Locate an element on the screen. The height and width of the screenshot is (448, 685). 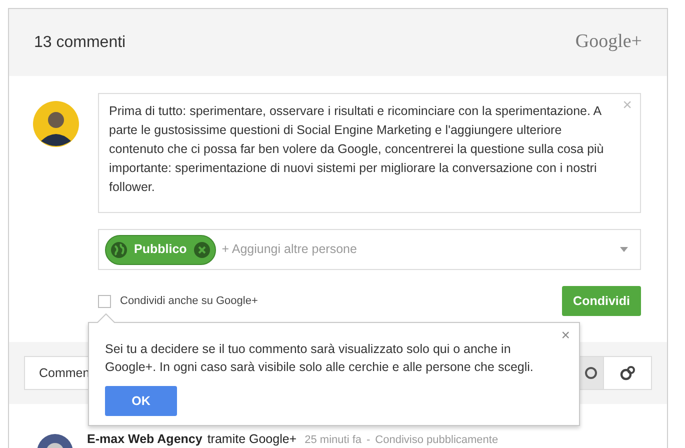
audience-placeholder: + Aggiungi altre persone is located at coordinates (290, 249).